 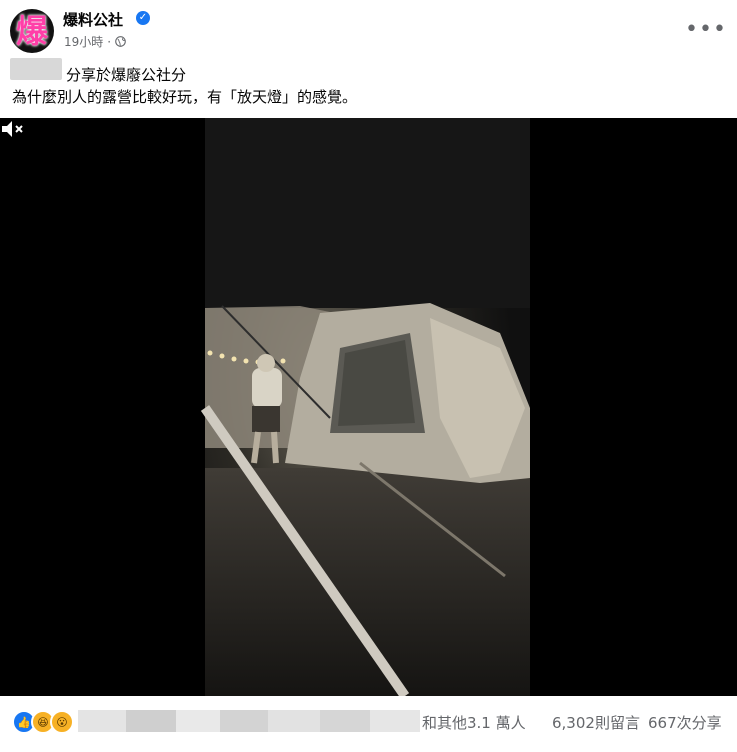 What do you see at coordinates (185, 97) in the screenshot?
I see `post-caption: 為什麼別人的露營比較好玩，有「放天燈」的感覺。` at bounding box center [185, 97].